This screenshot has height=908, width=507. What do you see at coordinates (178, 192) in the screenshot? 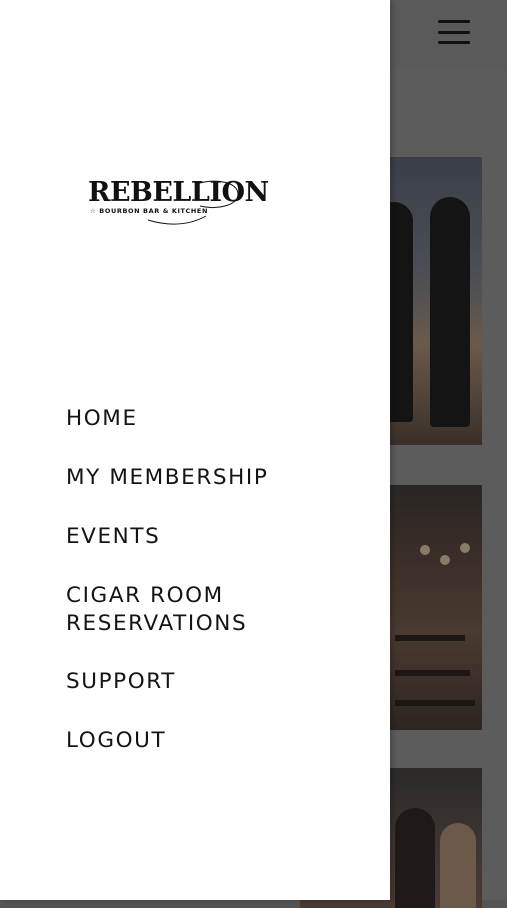
I see `logo-wordmark: REBELLION` at bounding box center [178, 192].